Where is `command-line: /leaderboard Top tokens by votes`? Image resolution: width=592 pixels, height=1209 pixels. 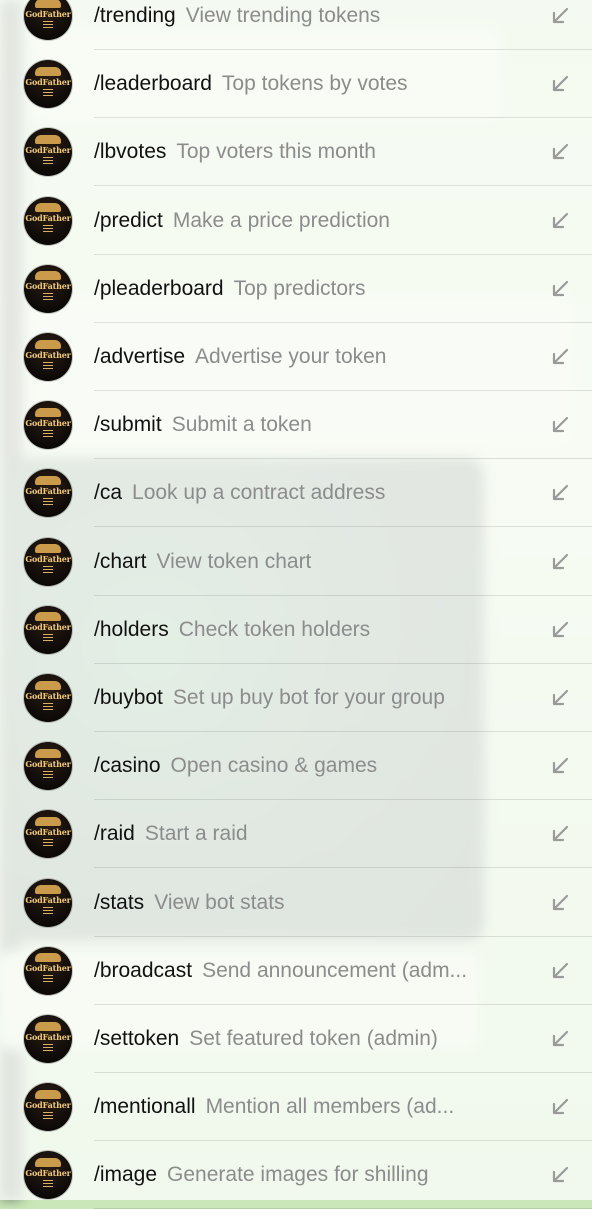 command-line: /leaderboard Top tokens by votes is located at coordinates (251, 84).